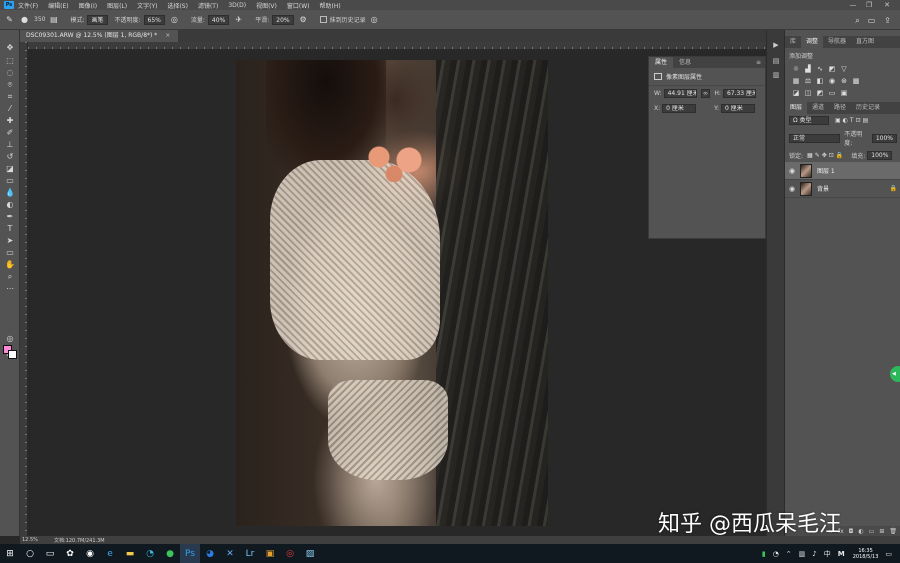 Image resolution: width=900 pixels, height=563 pixels. What do you see at coordinates (680, 93) in the screenshot?
I see `width-input: 44.91 厘米` at bounding box center [680, 93].